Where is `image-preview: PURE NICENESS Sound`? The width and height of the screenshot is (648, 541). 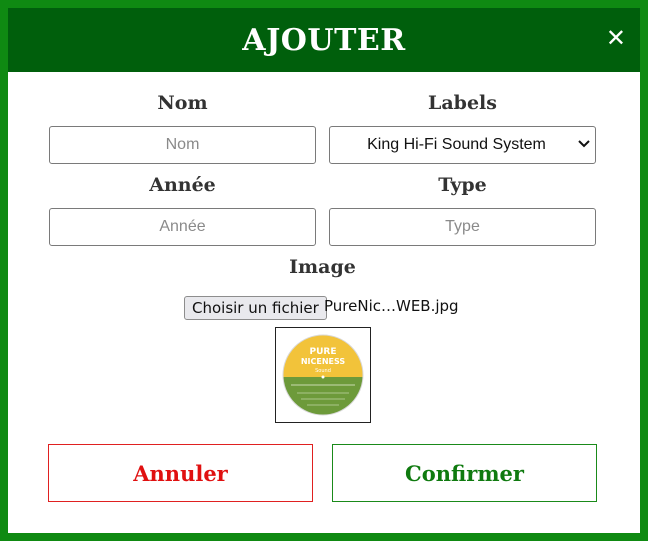
image-preview: PURE NICENESS Sound is located at coordinates (323, 375).